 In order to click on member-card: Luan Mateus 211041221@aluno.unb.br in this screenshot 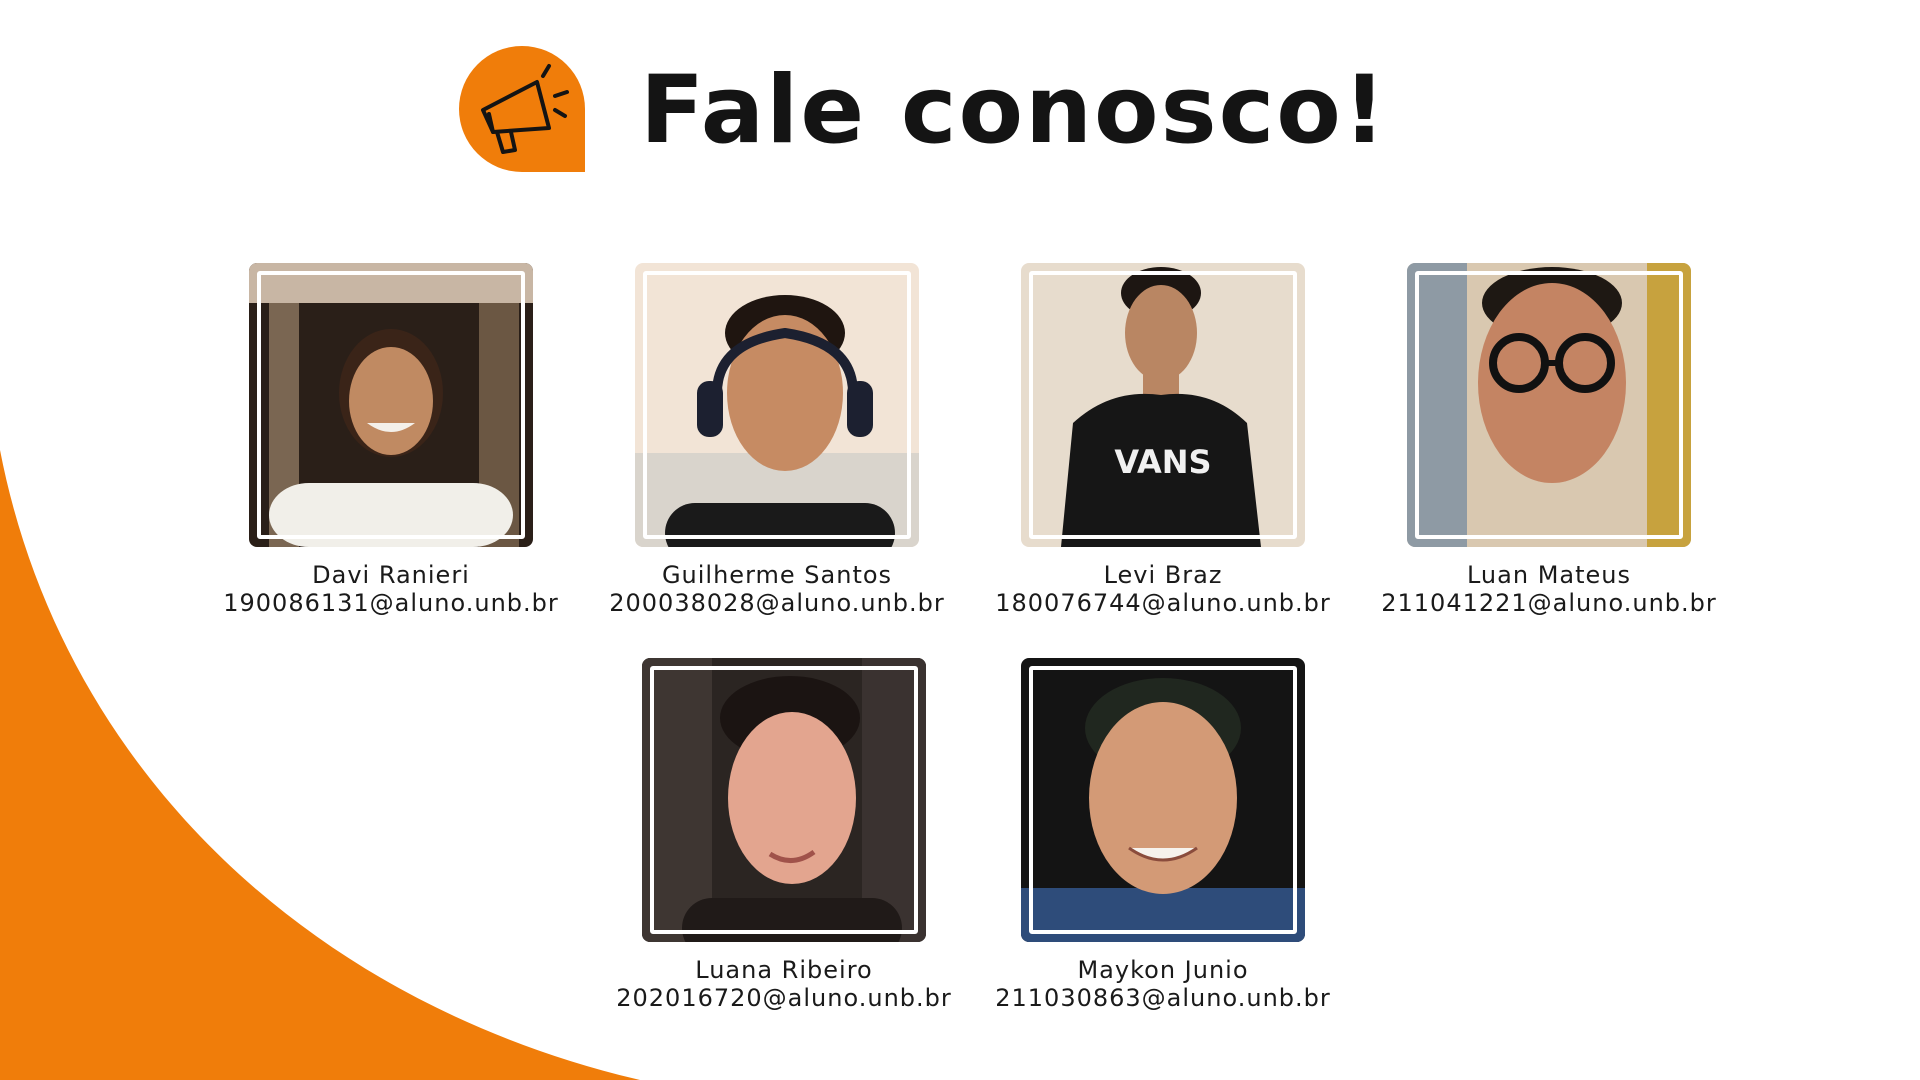, I will do `click(1549, 440)`.